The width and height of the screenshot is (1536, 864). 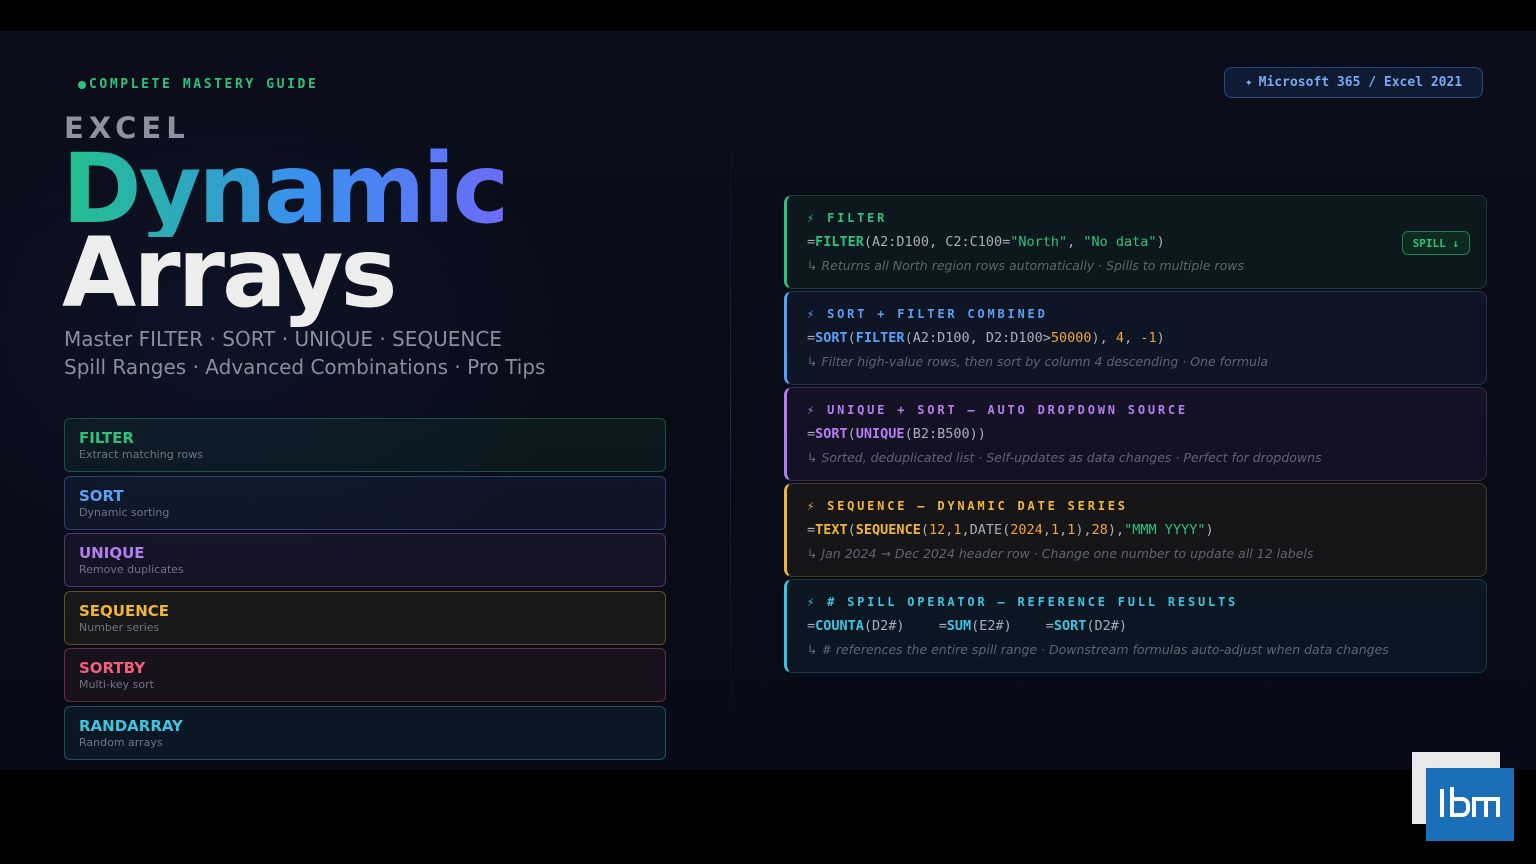 What do you see at coordinates (857, 218) in the screenshot?
I see `card-title-text: FILTER` at bounding box center [857, 218].